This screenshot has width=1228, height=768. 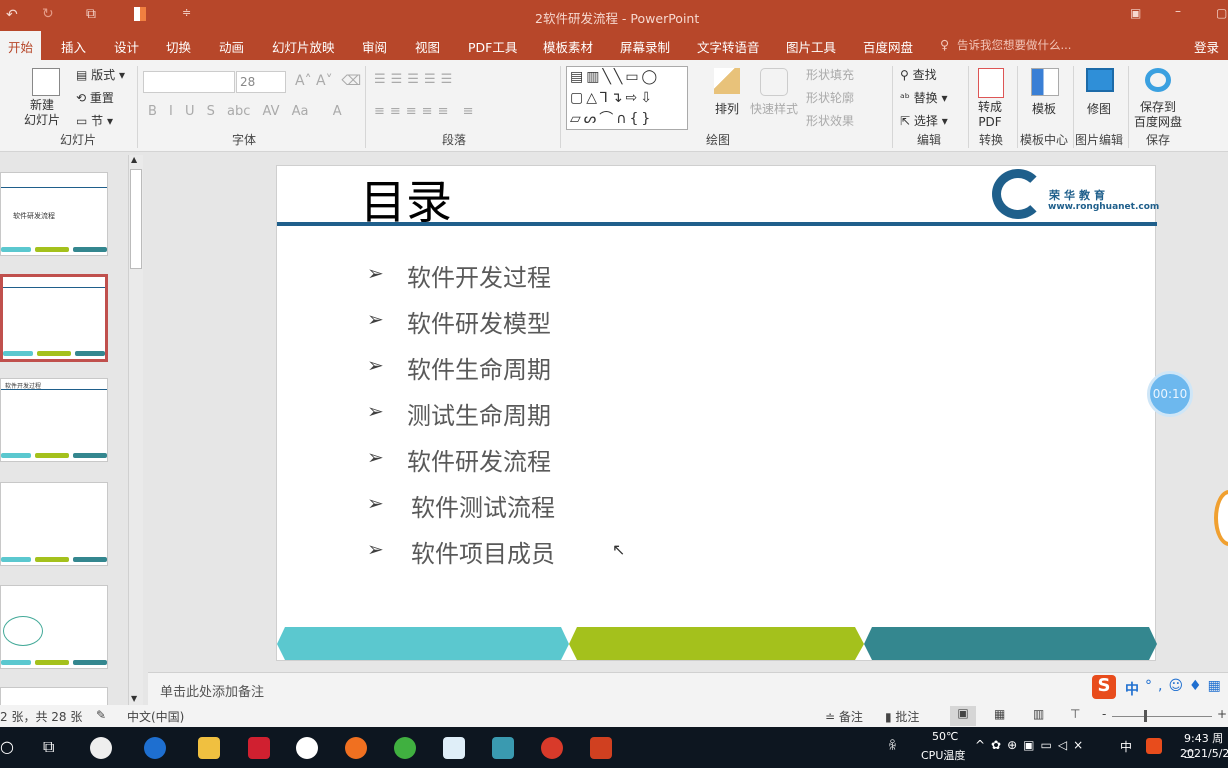 What do you see at coordinates (73, 46) in the screenshot?
I see `tab-insert: 插入` at bounding box center [73, 46].